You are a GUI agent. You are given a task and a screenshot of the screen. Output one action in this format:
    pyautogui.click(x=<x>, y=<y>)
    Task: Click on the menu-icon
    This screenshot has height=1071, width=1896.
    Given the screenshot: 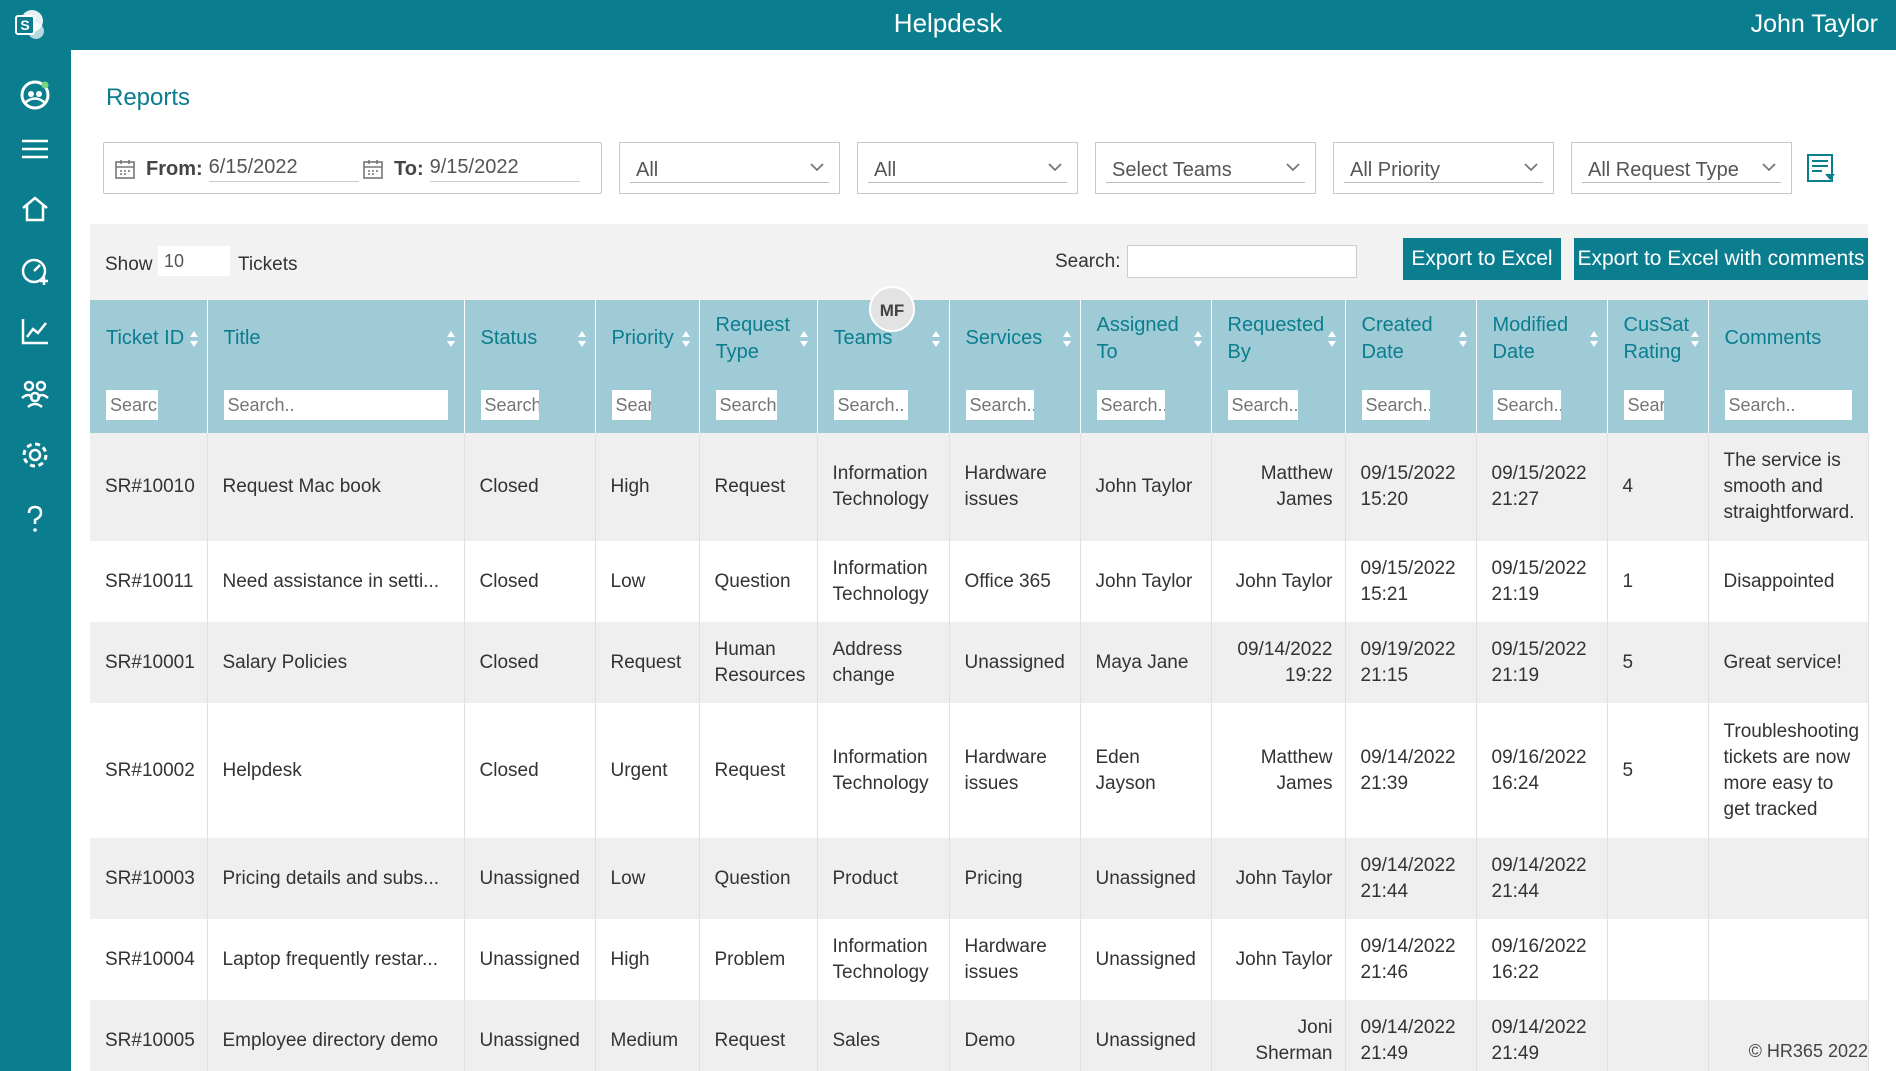 What is the action you would take?
    pyautogui.click(x=35, y=149)
    